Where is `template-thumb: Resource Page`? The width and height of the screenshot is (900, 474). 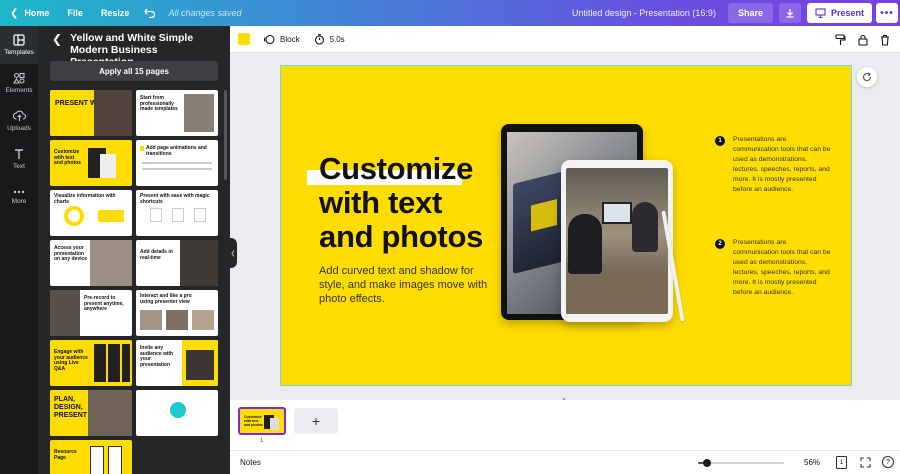
template-thumb: Resource Page is located at coordinates (91, 457).